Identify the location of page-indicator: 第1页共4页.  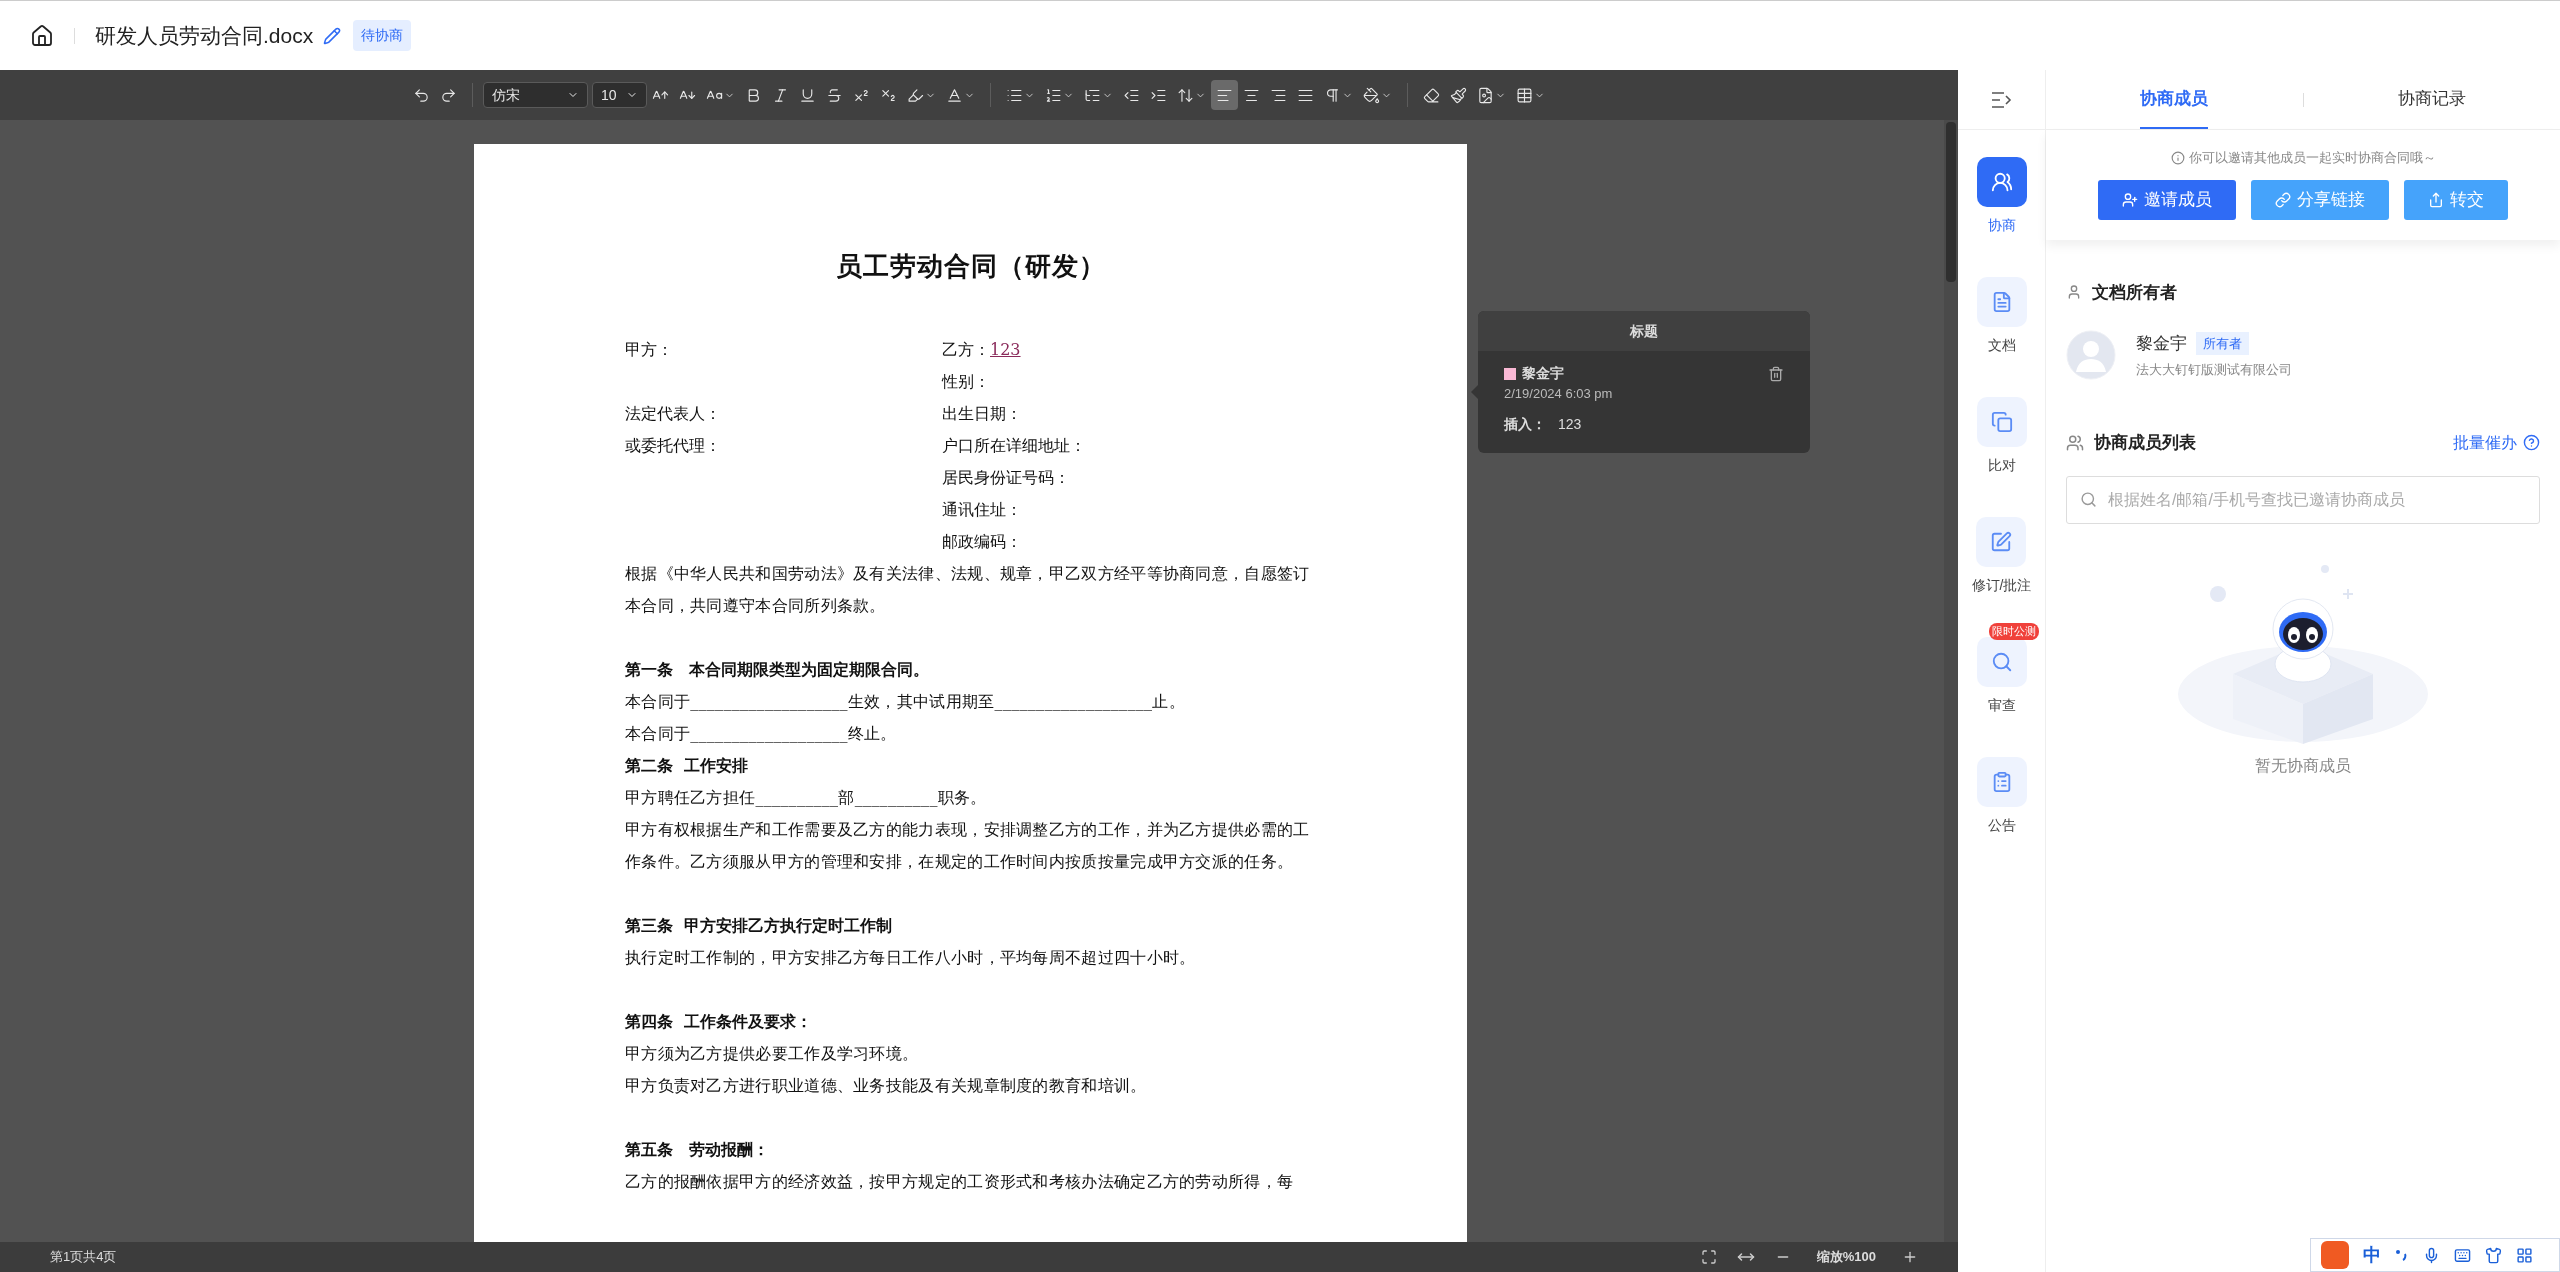
(83, 1257).